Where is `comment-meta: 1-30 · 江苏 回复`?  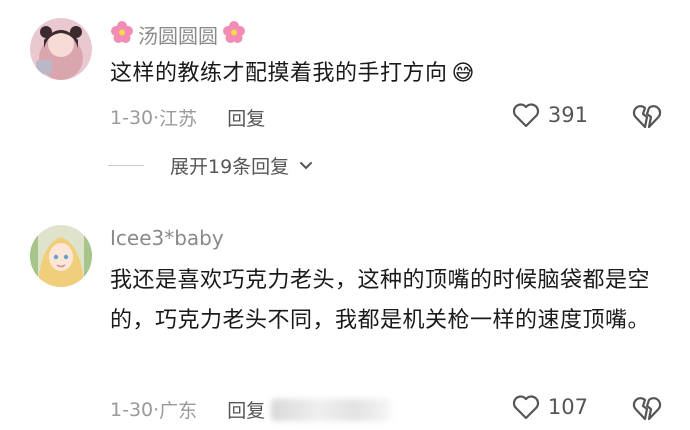 comment-meta: 1-30 · 江苏 回复 is located at coordinates (187, 117).